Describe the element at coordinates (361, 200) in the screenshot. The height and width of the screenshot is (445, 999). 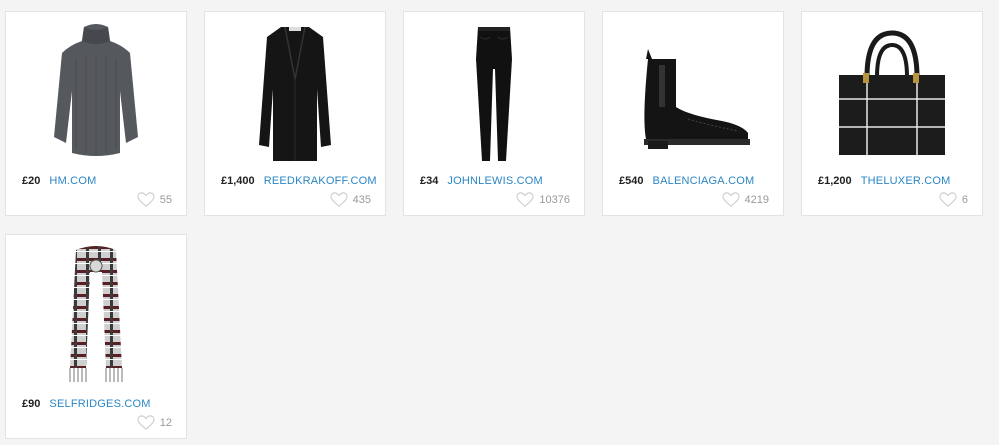
I see `like-count: 435` at that location.